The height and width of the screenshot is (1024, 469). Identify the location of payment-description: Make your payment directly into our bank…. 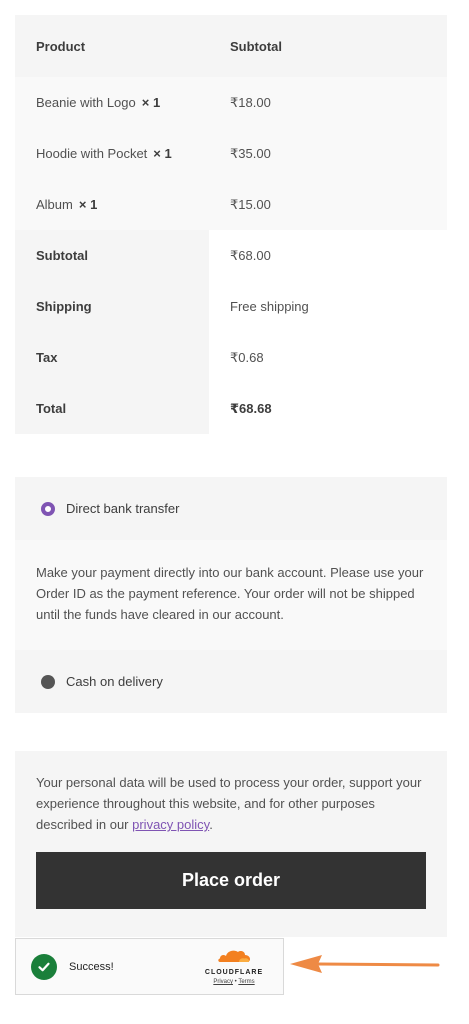
(231, 595).